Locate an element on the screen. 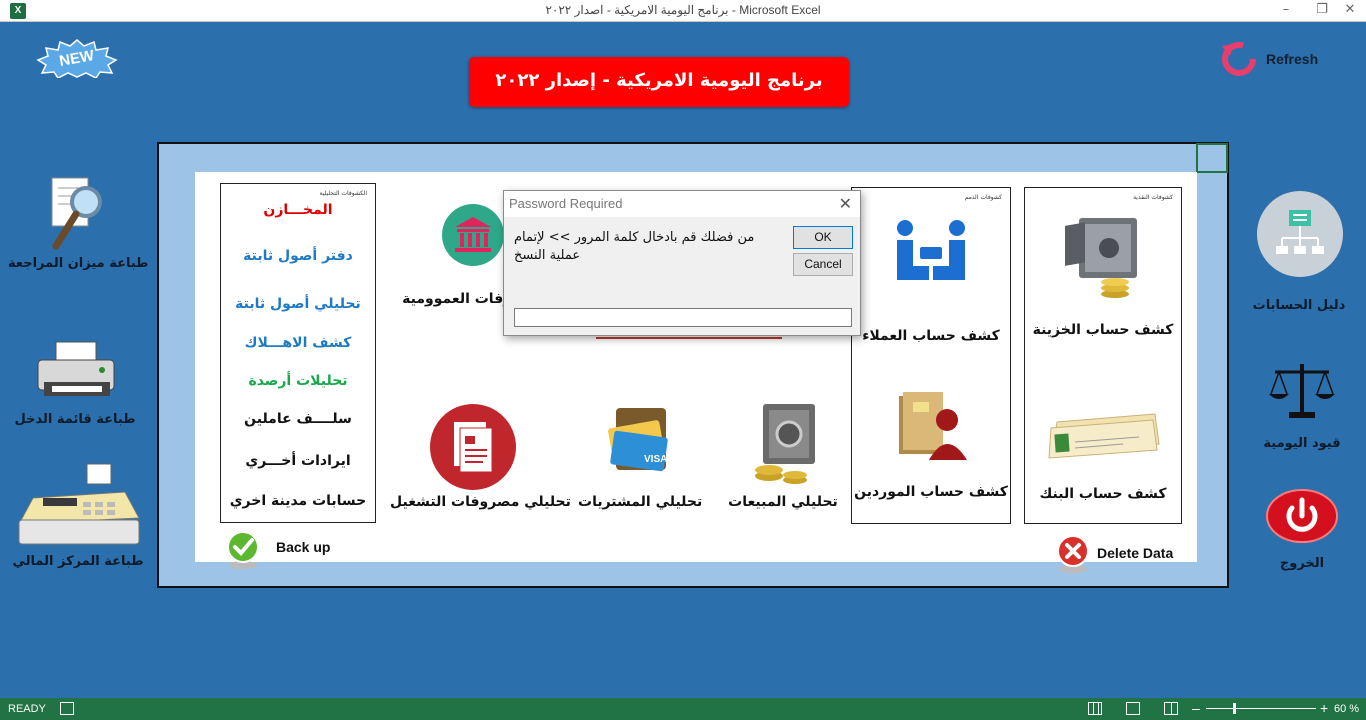 The width and height of the screenshot is (1366, 720). journal-entries-button: قيود اليومية is located at coordinates (1302, 405).